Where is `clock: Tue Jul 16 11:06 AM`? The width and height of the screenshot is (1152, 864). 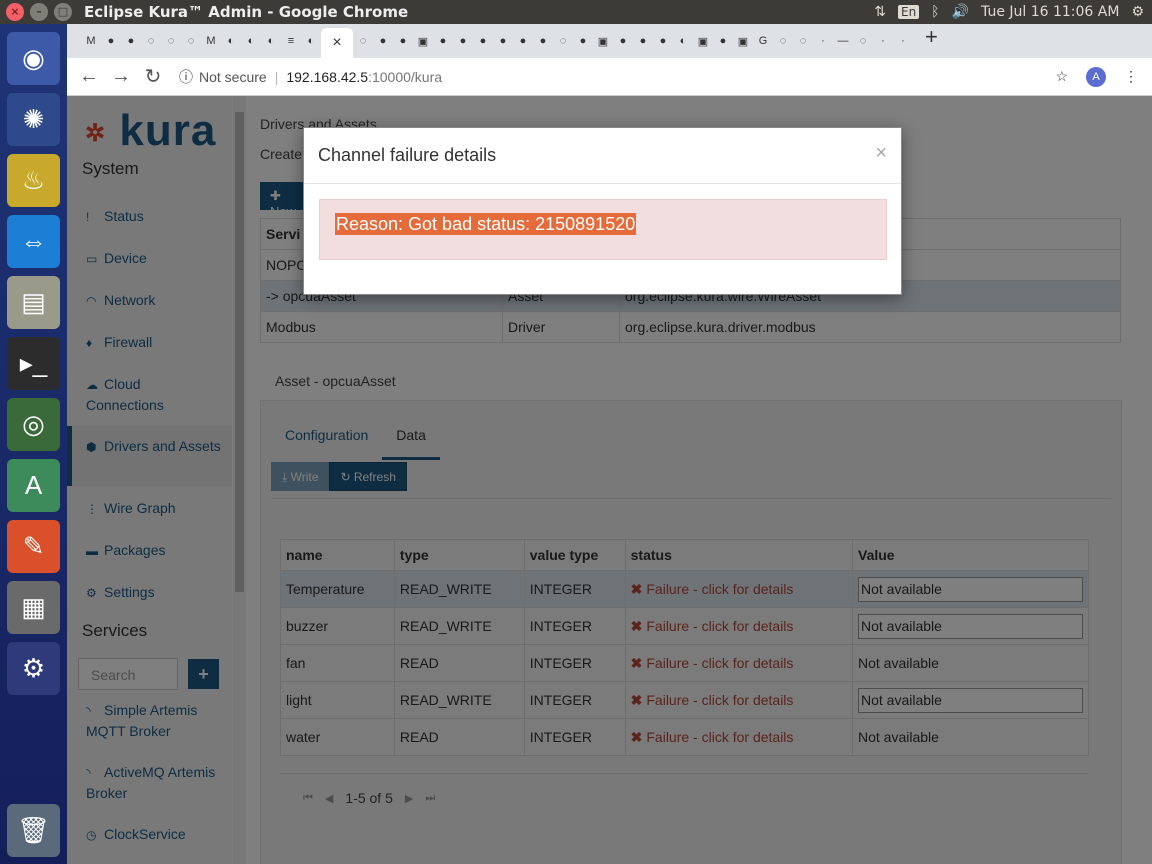
clock: Tue Jul 16 11:06 AM is located at coordinates (1050, 12).